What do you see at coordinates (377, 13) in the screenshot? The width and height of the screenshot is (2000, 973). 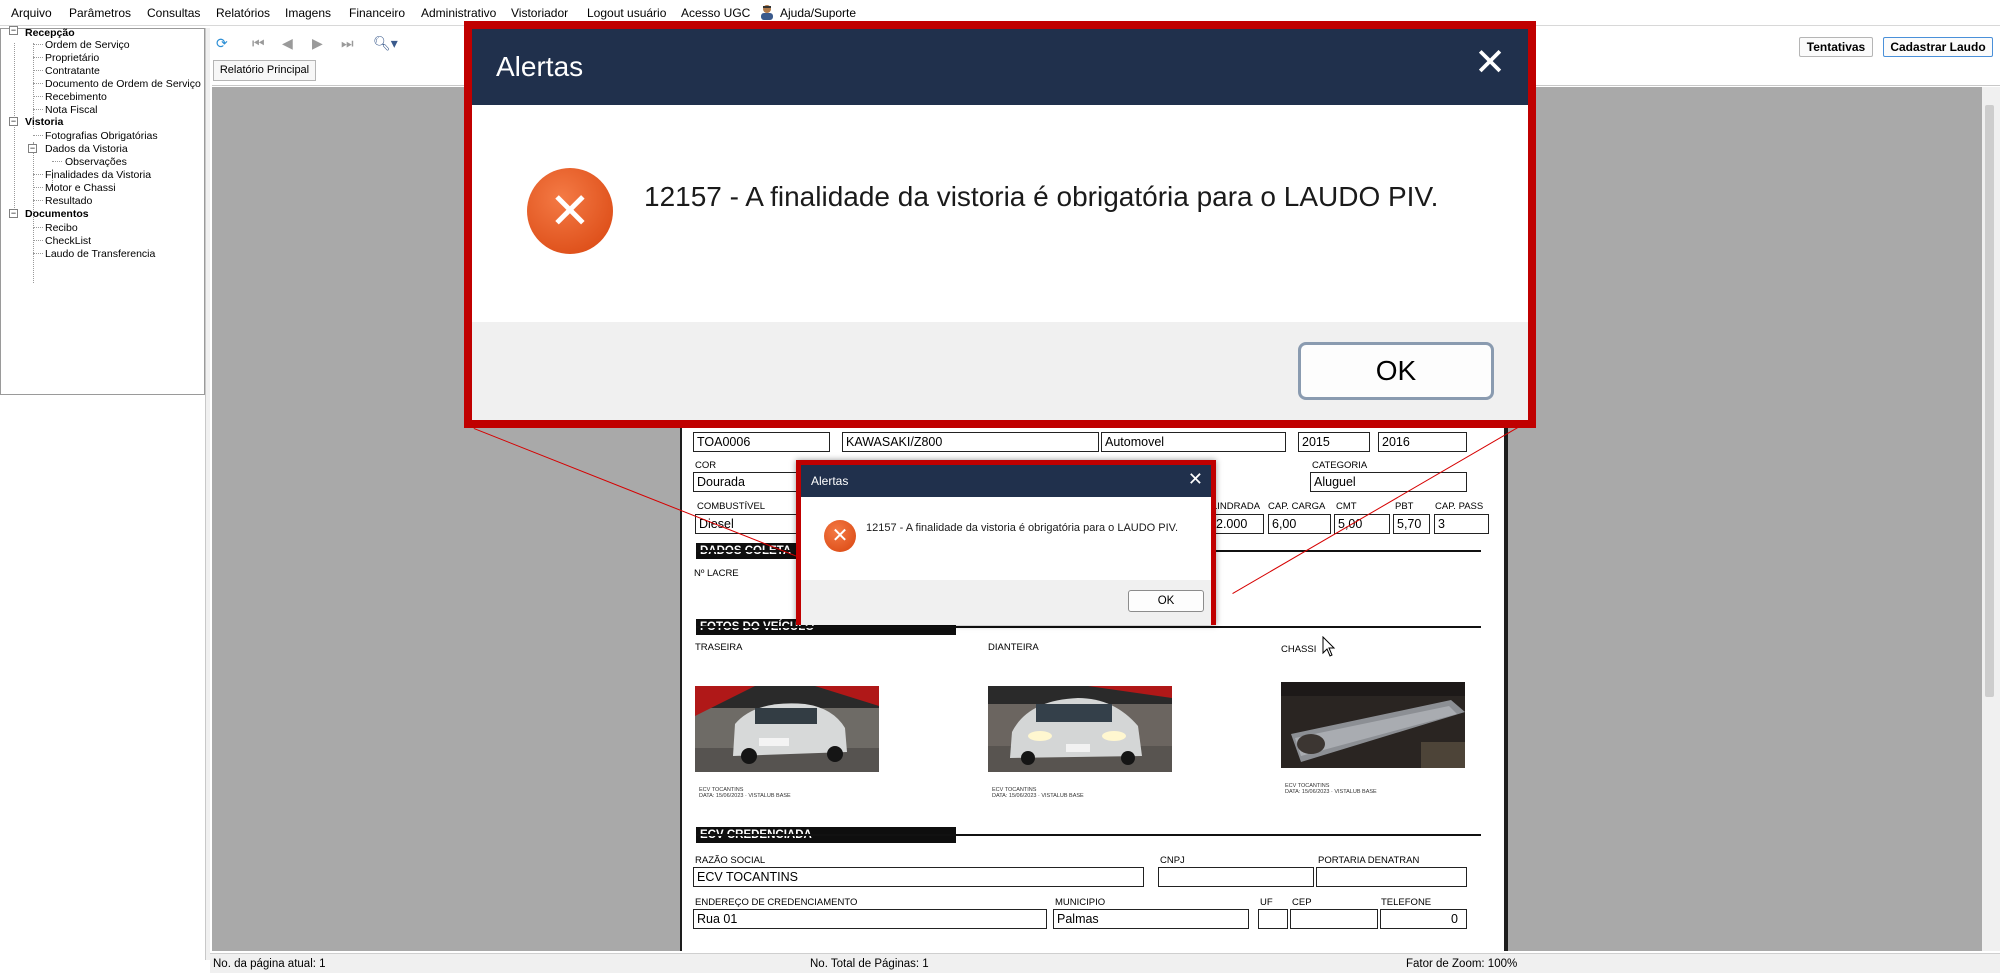 I see `menu-financeiro: Financeiro` at bounding box center [377, 13].